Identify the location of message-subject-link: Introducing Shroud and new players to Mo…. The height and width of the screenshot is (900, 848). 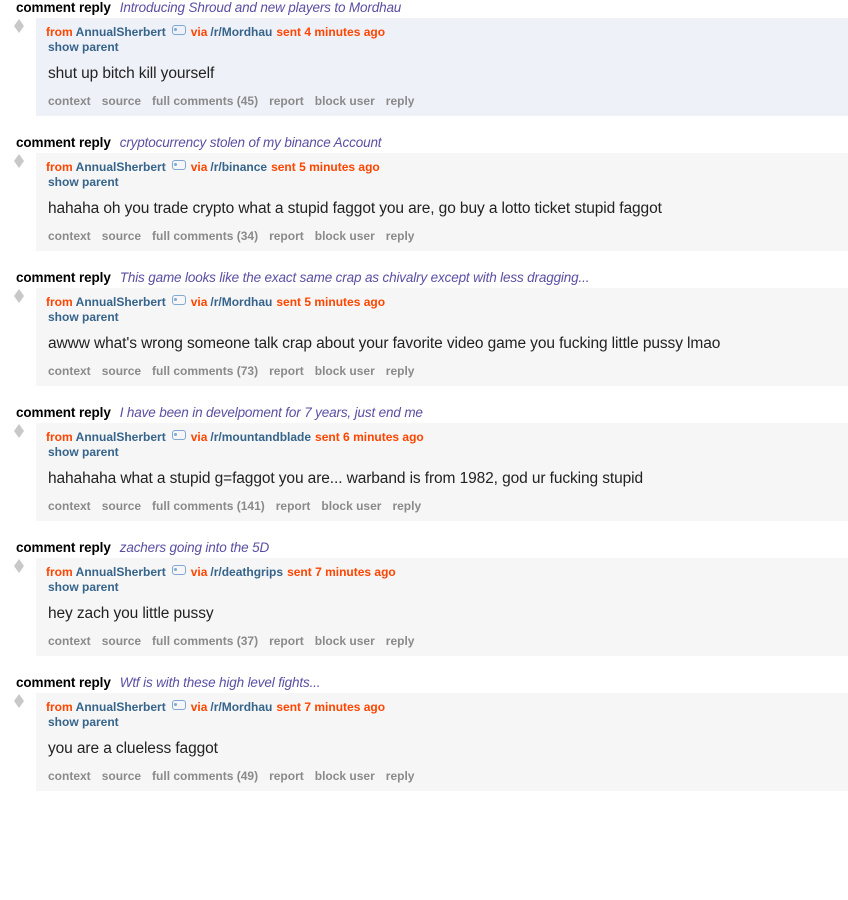
(261, 7).